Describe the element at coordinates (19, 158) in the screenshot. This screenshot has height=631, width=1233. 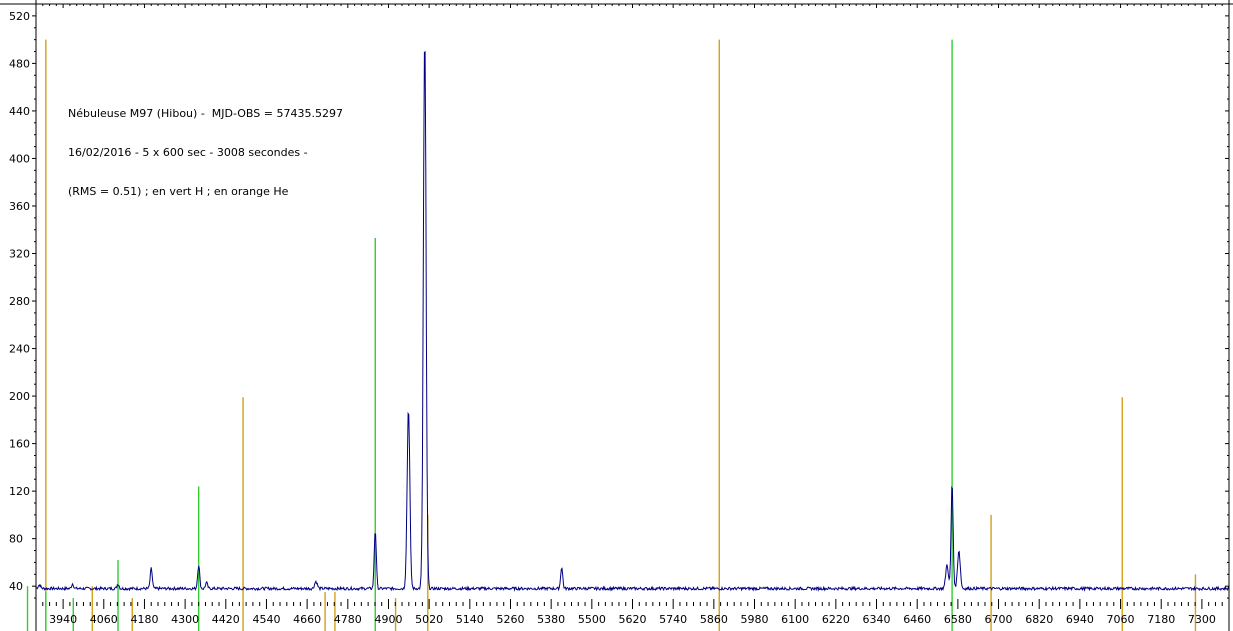
I see `y-tick-label-400: 400` at that location.